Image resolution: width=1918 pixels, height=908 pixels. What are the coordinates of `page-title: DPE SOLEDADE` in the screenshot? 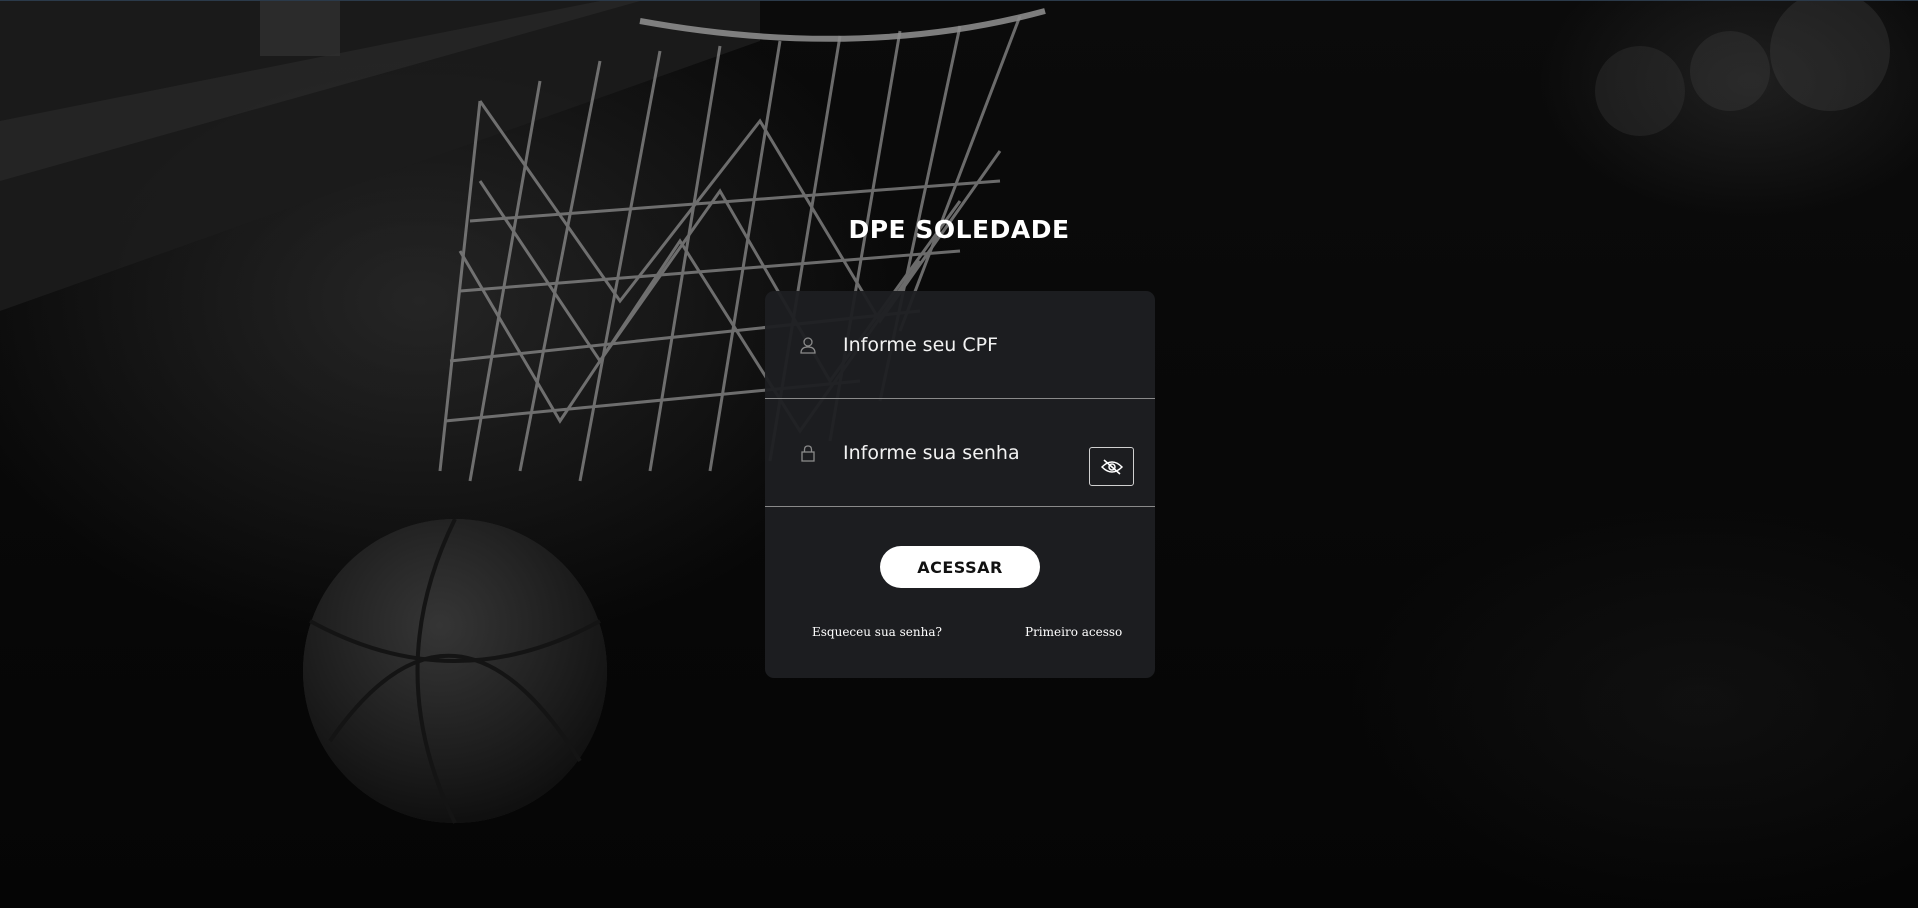 It's located at (959, 229).